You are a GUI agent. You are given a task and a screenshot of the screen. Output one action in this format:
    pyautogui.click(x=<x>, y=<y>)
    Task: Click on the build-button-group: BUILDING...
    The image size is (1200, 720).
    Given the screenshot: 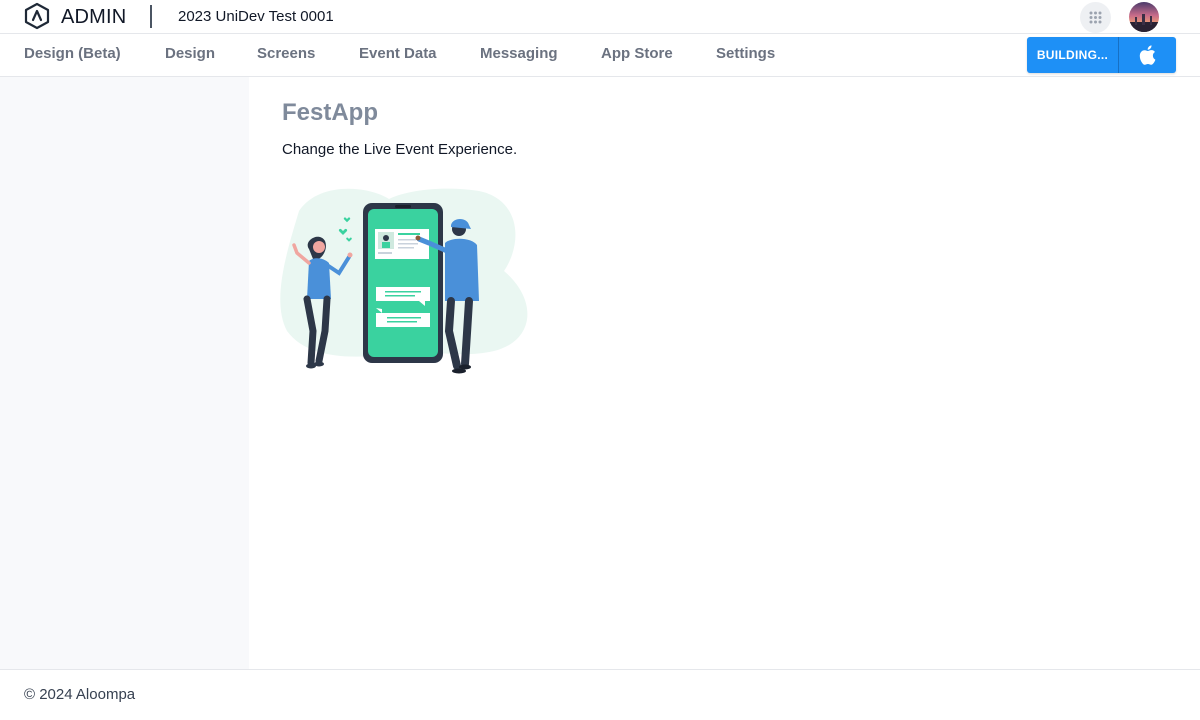 What is the action you would take?
    pyautogui.click(x=1101, y=55)
    